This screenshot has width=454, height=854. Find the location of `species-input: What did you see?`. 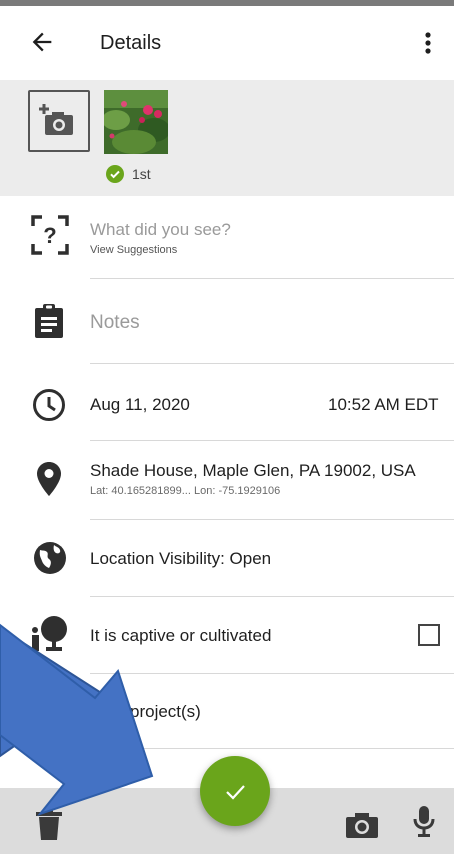

species-input: What did you see? is located at coordinates (160, 230).